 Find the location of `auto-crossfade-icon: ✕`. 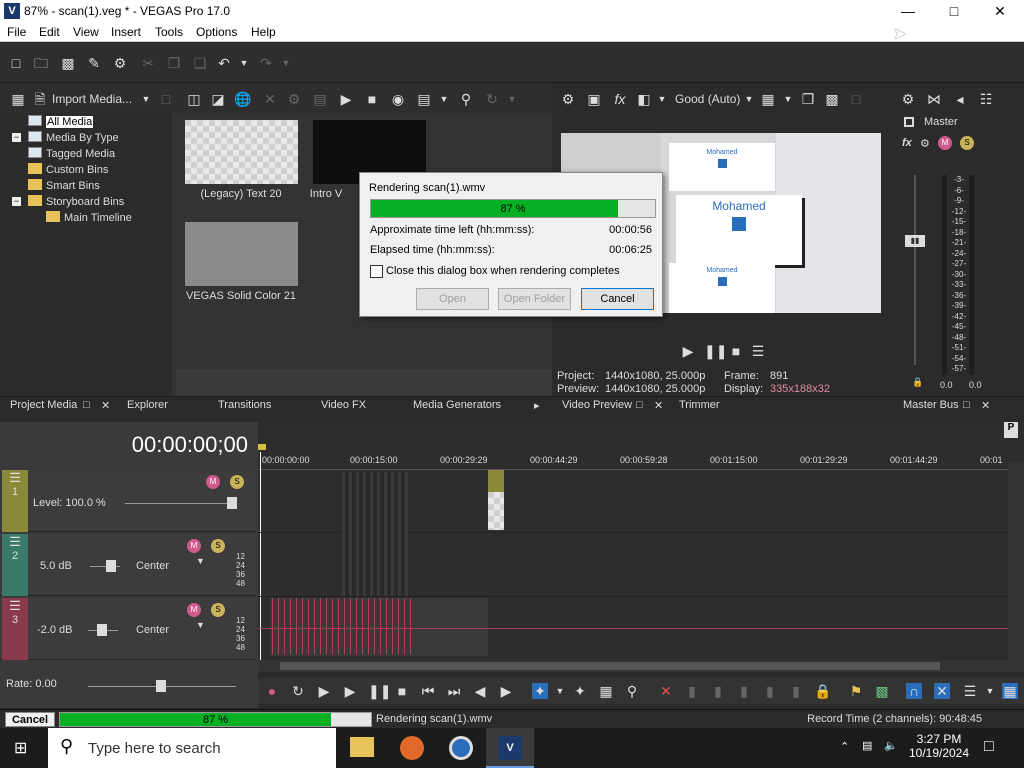

auto-crossfade-icon: ✕ is located at coordinates (942, 691).